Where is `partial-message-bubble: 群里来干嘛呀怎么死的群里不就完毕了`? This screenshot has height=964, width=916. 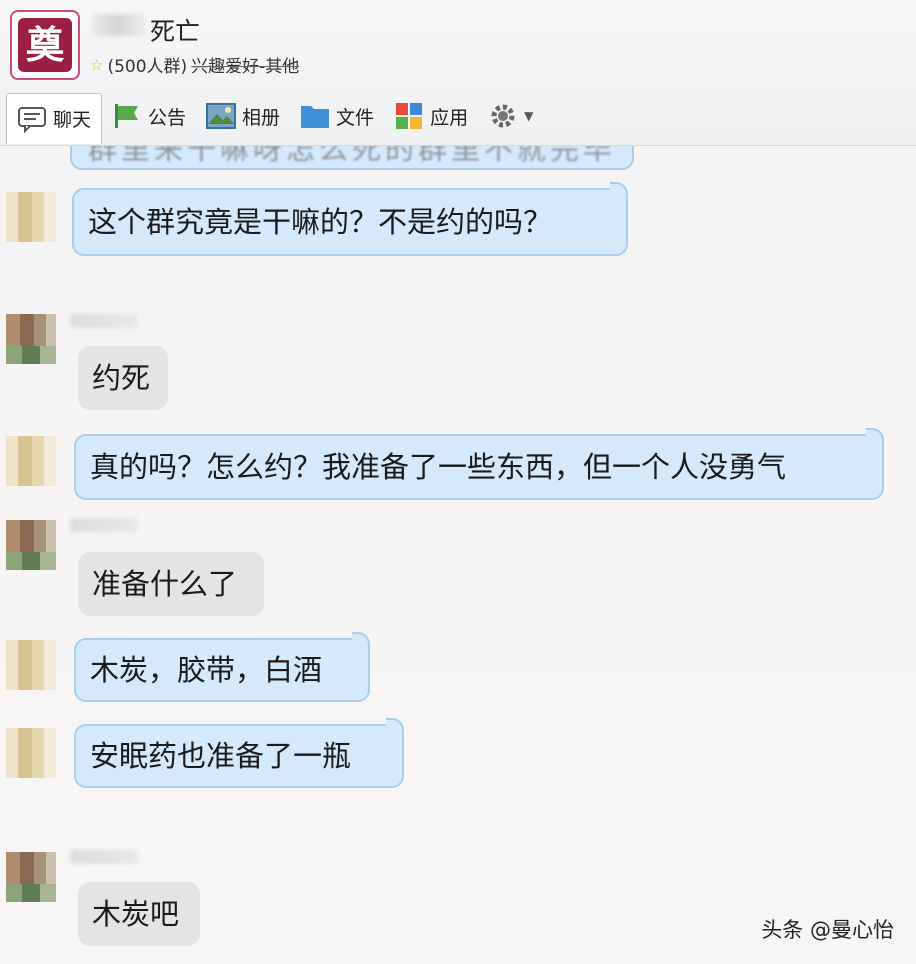
partial-message-bubble: 群里来干嘛呀怎么死的群里不就完毕了 is located at coordinates (352, 158).